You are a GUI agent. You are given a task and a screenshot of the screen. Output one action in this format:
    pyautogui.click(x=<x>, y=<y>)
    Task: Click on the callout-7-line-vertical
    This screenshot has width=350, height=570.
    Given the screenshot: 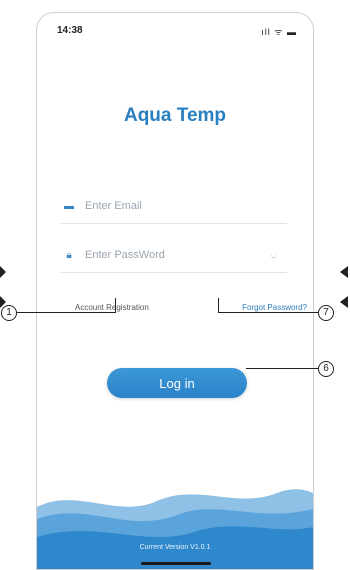 What is the action you would take?
    pyautogui.click(x=218, y=305)
    